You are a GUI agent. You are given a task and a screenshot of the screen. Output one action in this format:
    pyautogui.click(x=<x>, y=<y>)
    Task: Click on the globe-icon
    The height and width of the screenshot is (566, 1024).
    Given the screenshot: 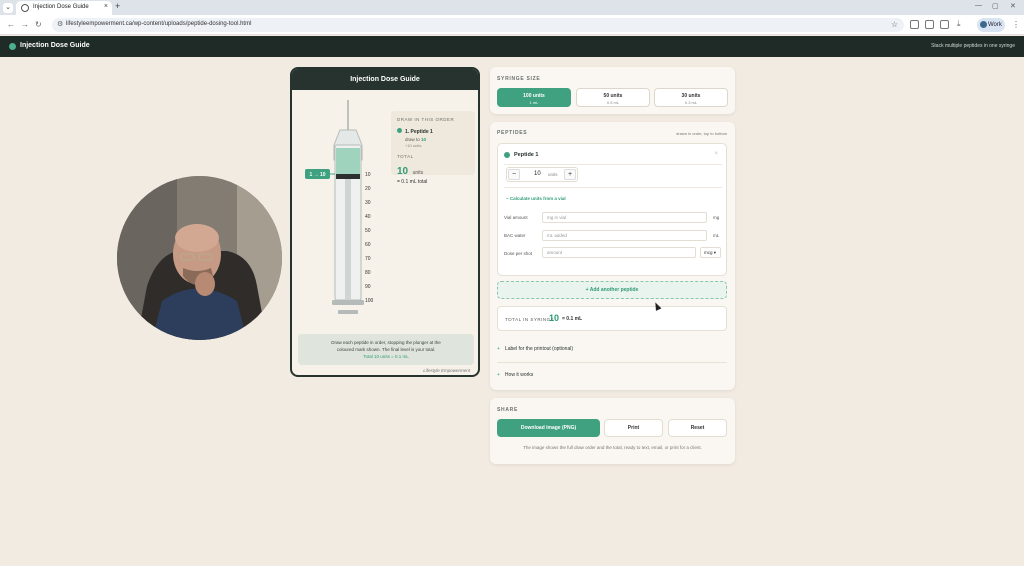 What is the action you would take?
    pyautogui.click(x=25, y=8)
    